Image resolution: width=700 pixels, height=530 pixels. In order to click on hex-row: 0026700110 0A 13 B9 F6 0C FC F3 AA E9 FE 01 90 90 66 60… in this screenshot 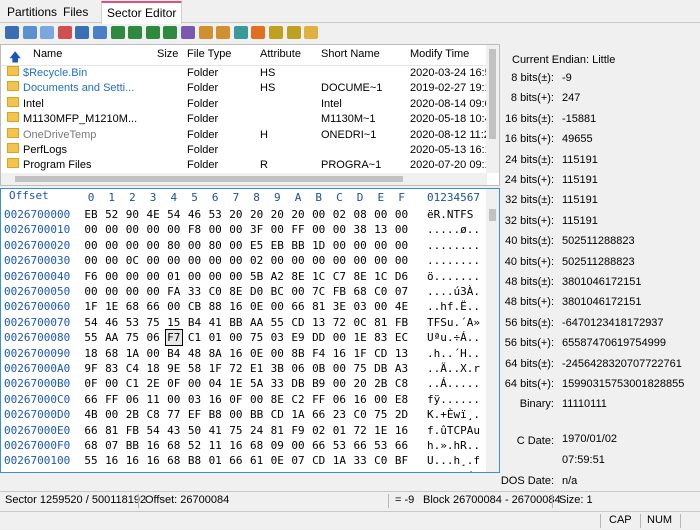, I will do `click(244, 470)`.